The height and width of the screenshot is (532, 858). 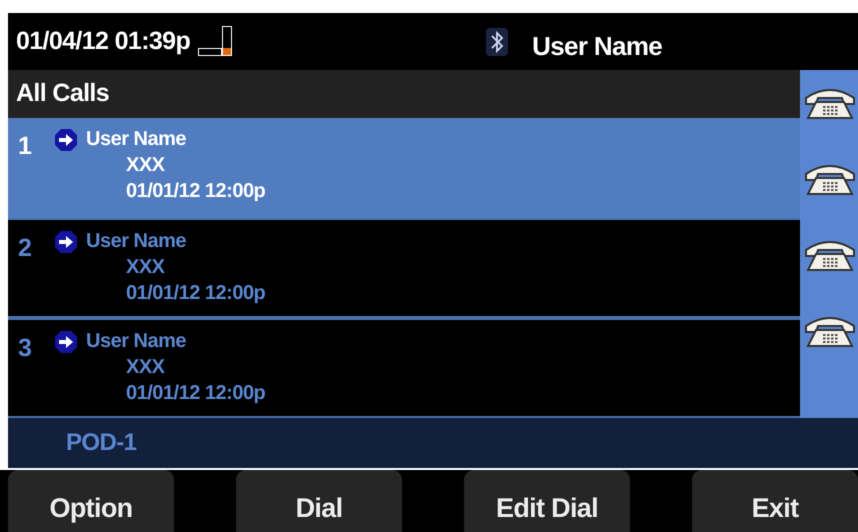 What do you see at coordinates (216, 42) in the screenshot?
I see `signal-icon` at bounding box center [216, 42].